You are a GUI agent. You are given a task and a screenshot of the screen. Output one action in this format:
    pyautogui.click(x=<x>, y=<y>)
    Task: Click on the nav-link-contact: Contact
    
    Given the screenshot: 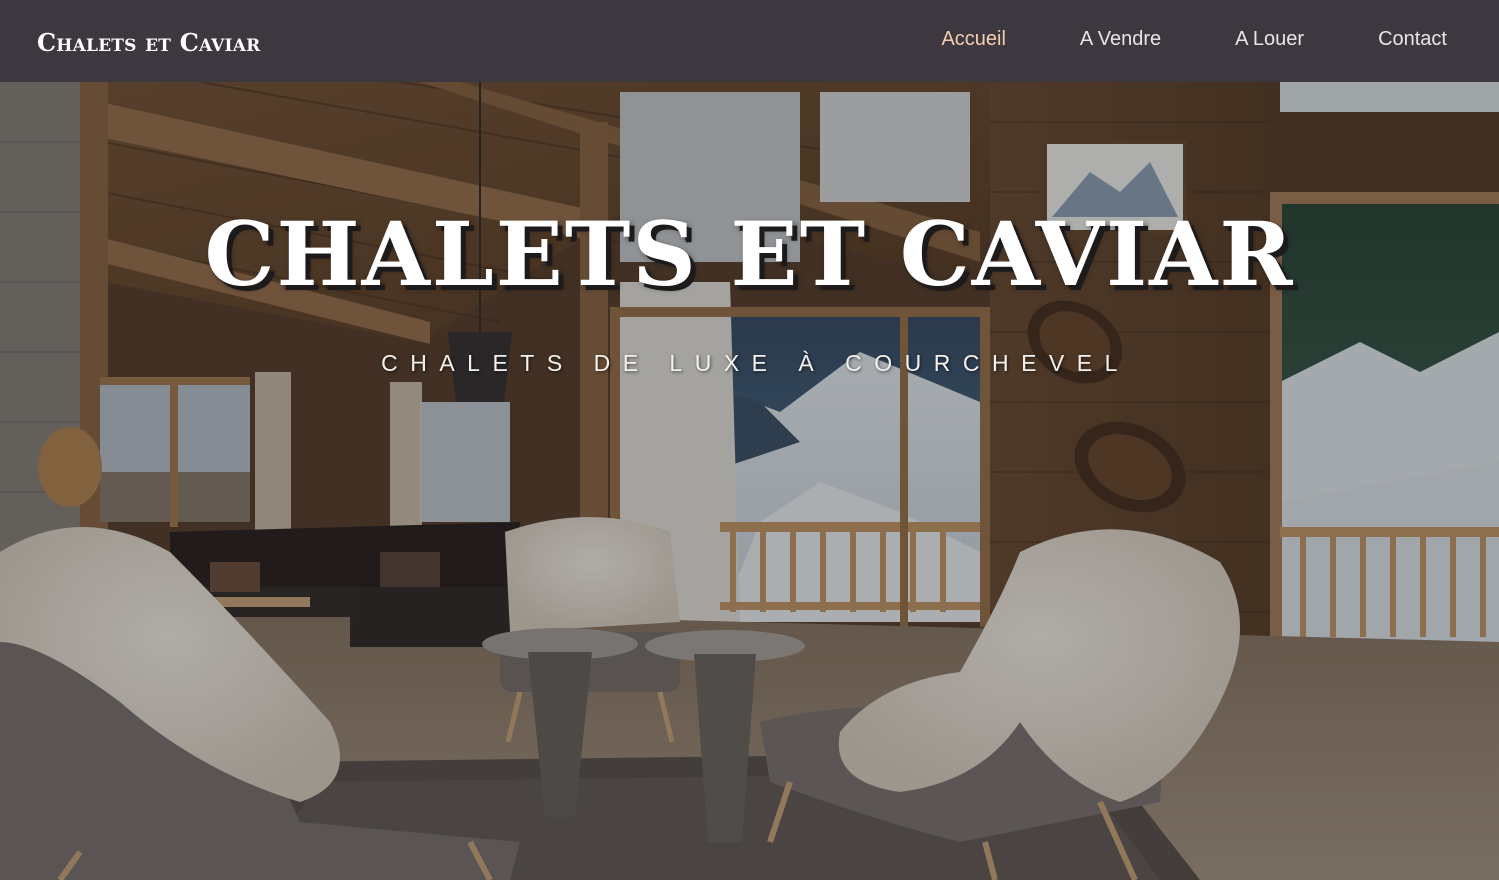 What is the action you would take?
    pyautogui.click(x=1412, y=39)
    